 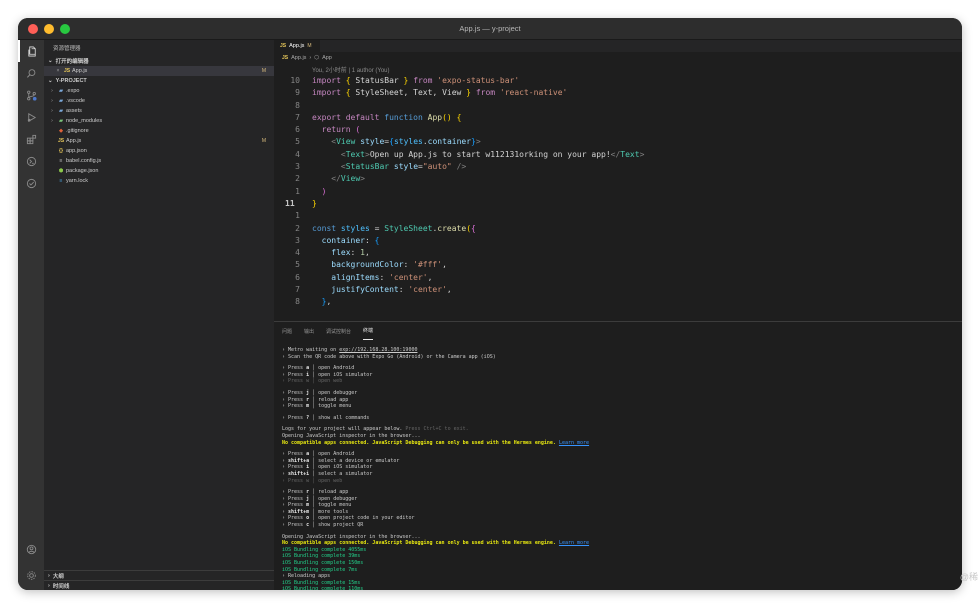 What do you see at coordinates (295, 80) in the screenshot?
I see `line-number: 10` at bounding box center [295, 80].